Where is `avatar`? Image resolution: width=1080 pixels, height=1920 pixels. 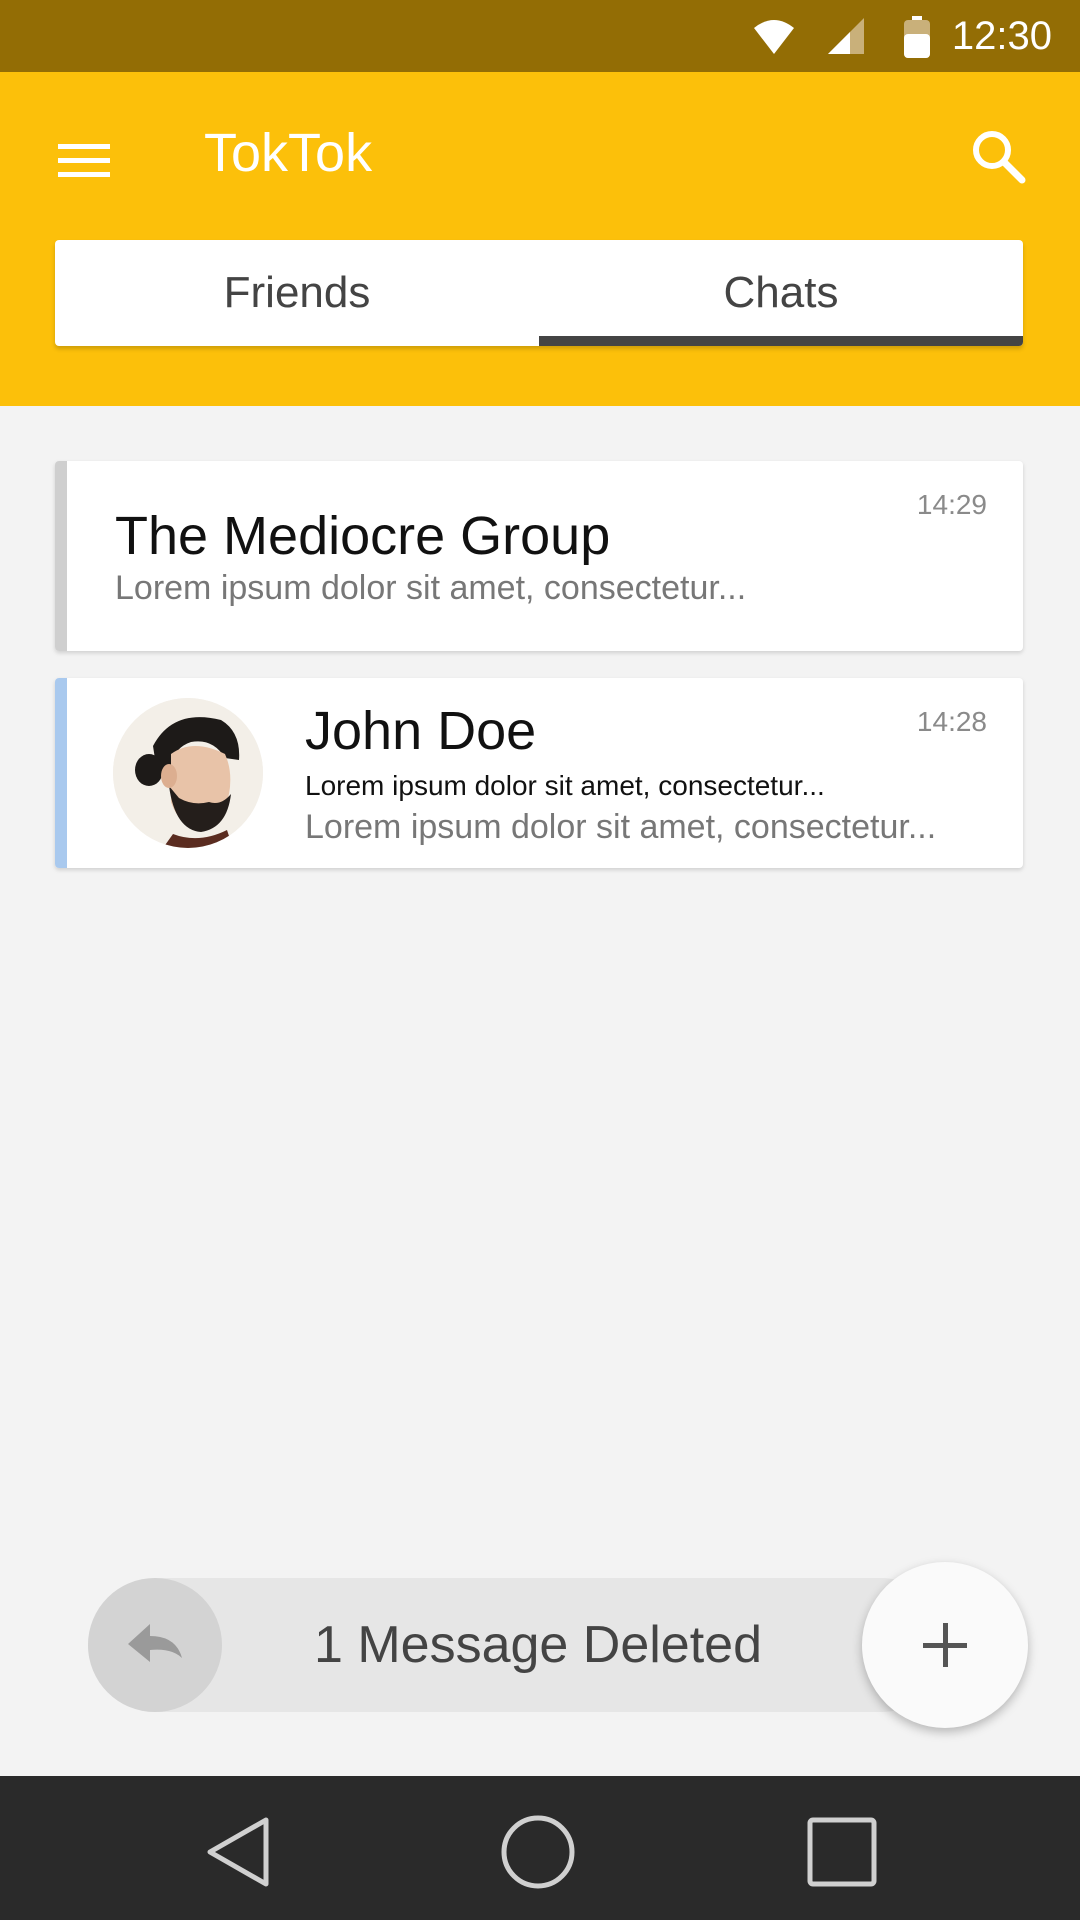 avatar is located at coordinates (188, 773).